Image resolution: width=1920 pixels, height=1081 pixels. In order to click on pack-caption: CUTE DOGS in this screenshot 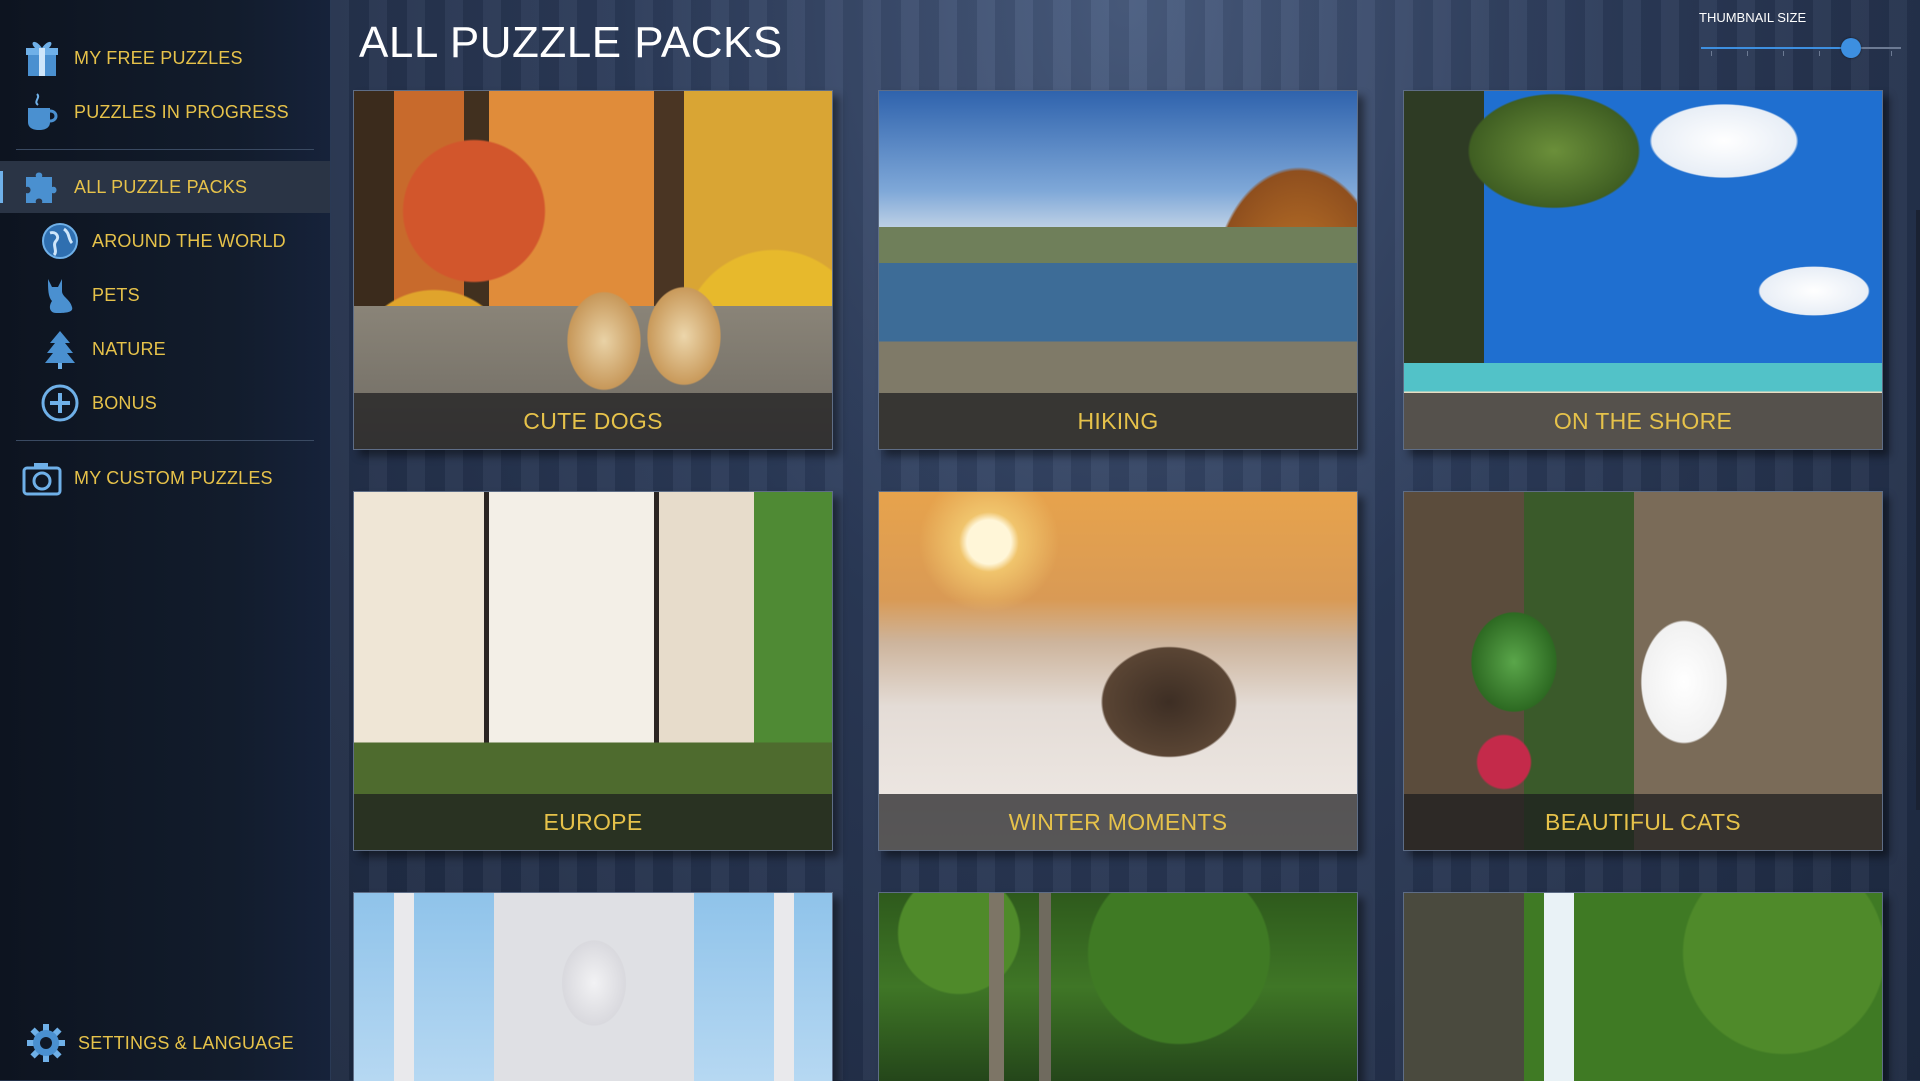, I will do `click(593, 421)`.